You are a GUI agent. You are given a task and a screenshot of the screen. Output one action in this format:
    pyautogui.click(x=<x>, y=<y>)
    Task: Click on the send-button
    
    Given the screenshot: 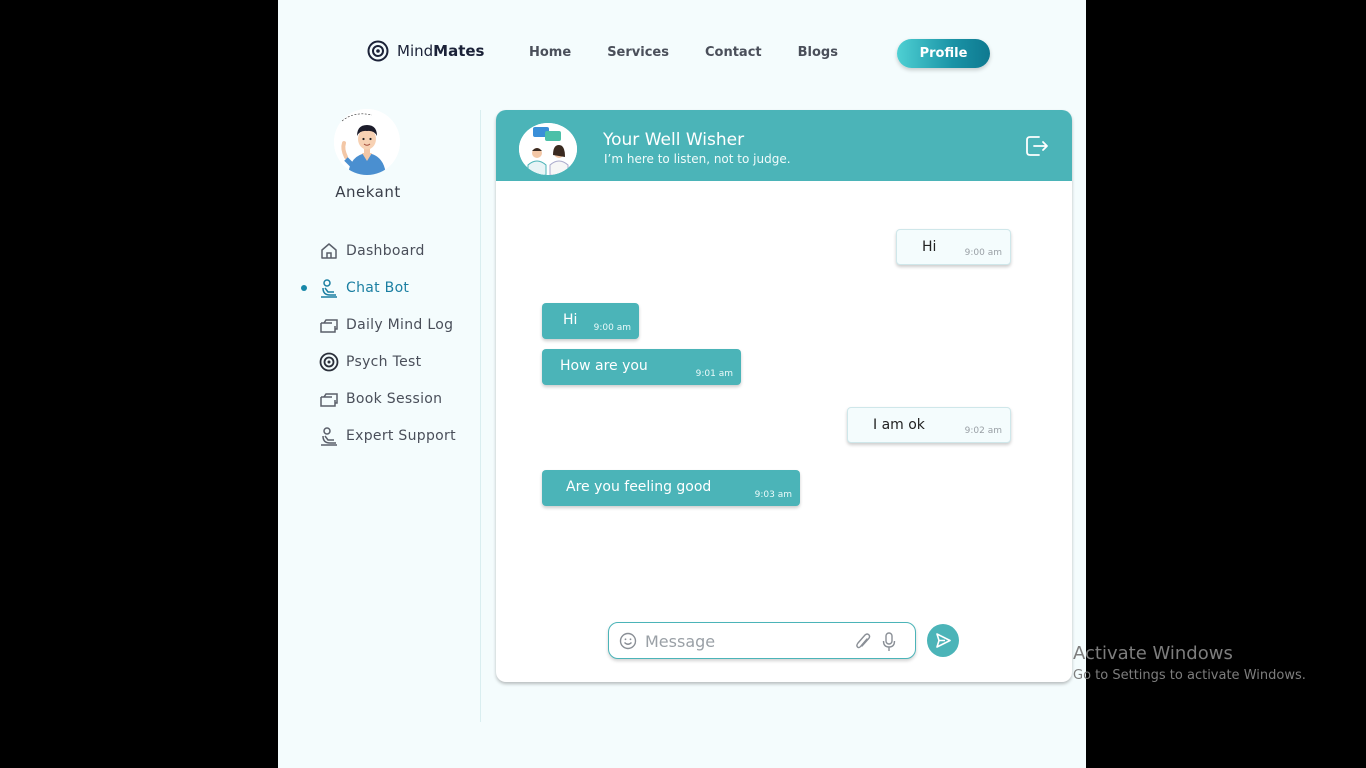 What is the action you would take?
    pyautogui.click(x=943, y=640)
    